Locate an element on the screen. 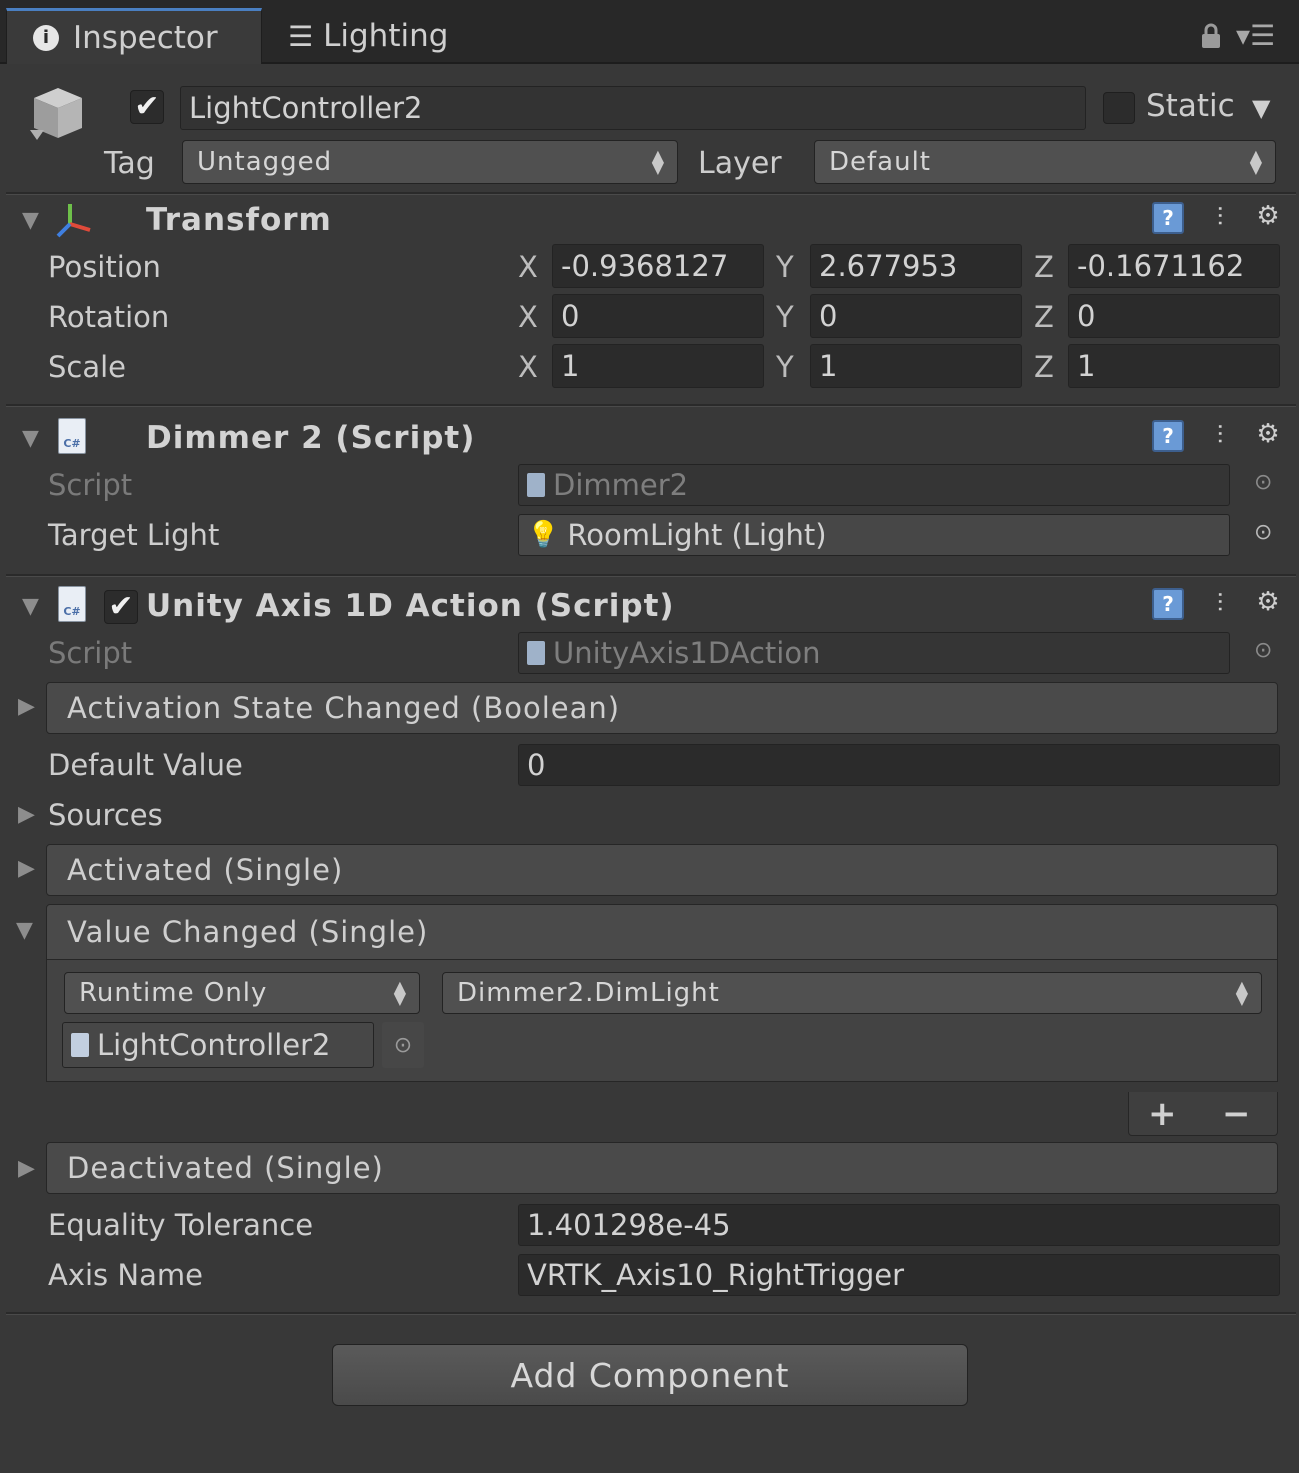 The height and width of the screenshot is (1473, 1299). remove-listener-button: − is located at coordinates (1236, 1114).